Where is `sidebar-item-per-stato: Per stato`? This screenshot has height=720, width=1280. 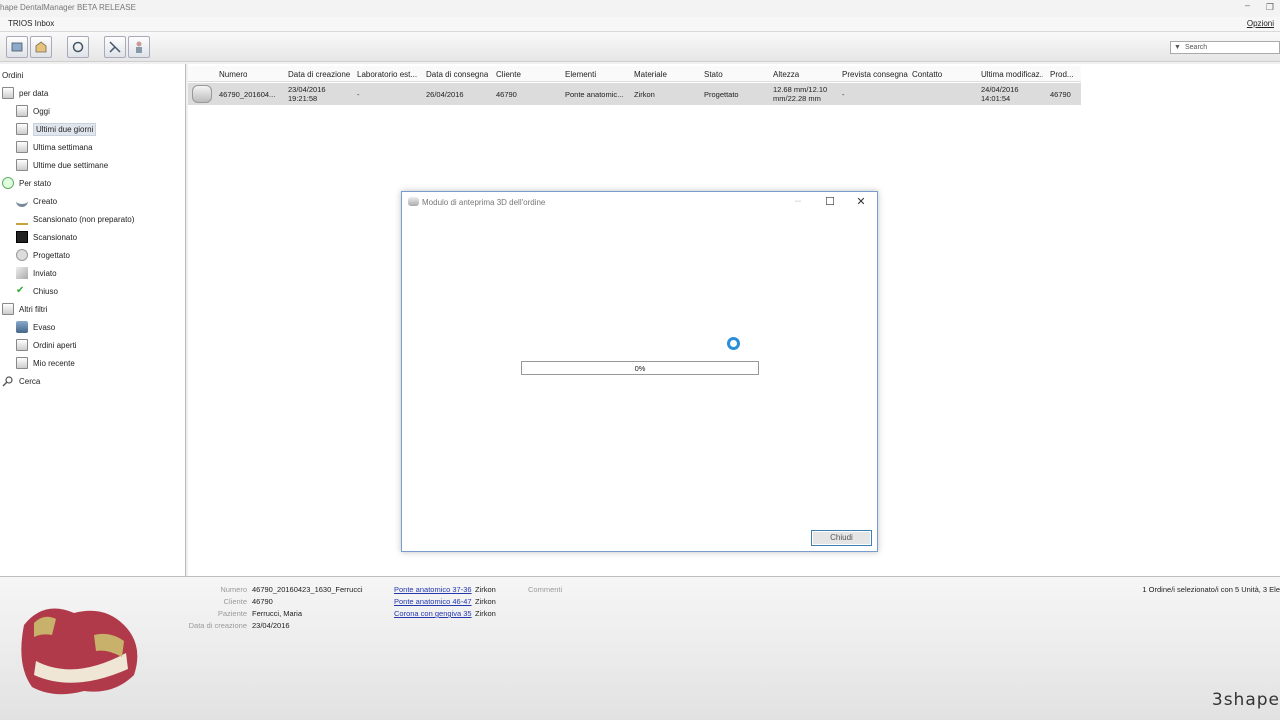 sidebar-item-per-stato: Per stato is located at coordinates (26, 183).